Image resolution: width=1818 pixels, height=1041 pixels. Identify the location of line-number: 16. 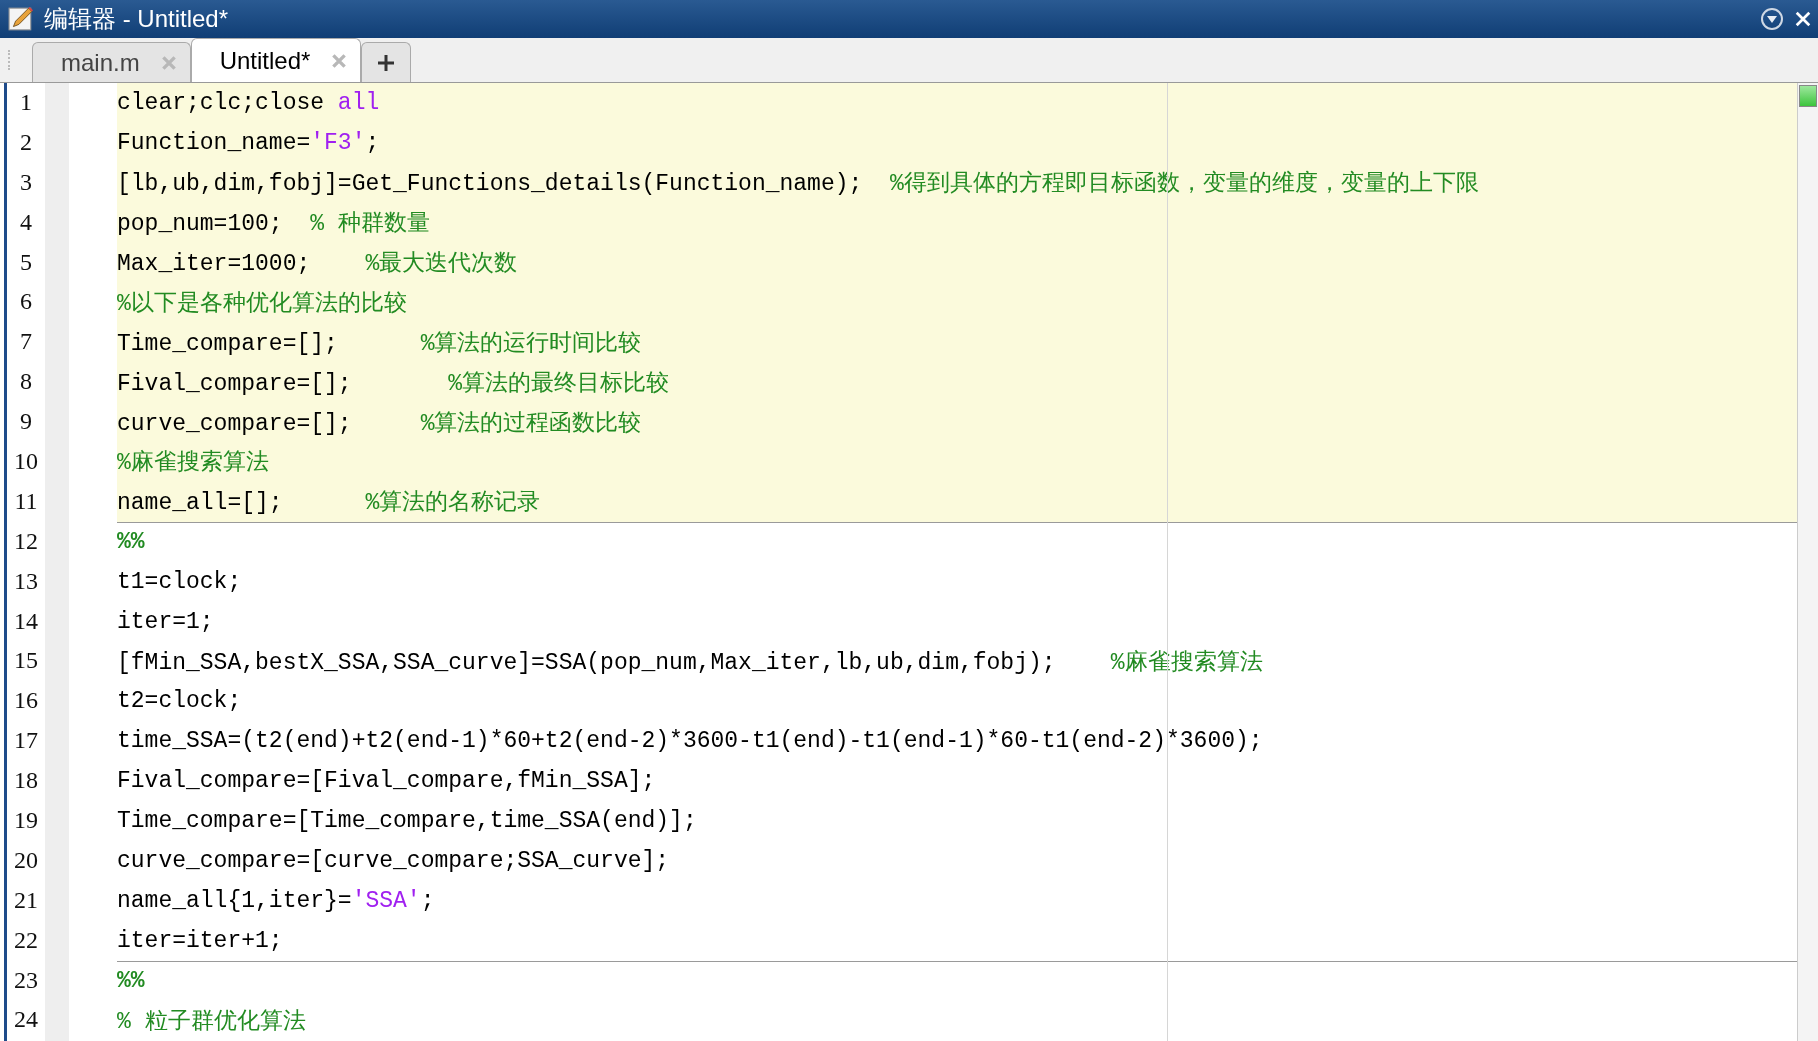
(26, 701).